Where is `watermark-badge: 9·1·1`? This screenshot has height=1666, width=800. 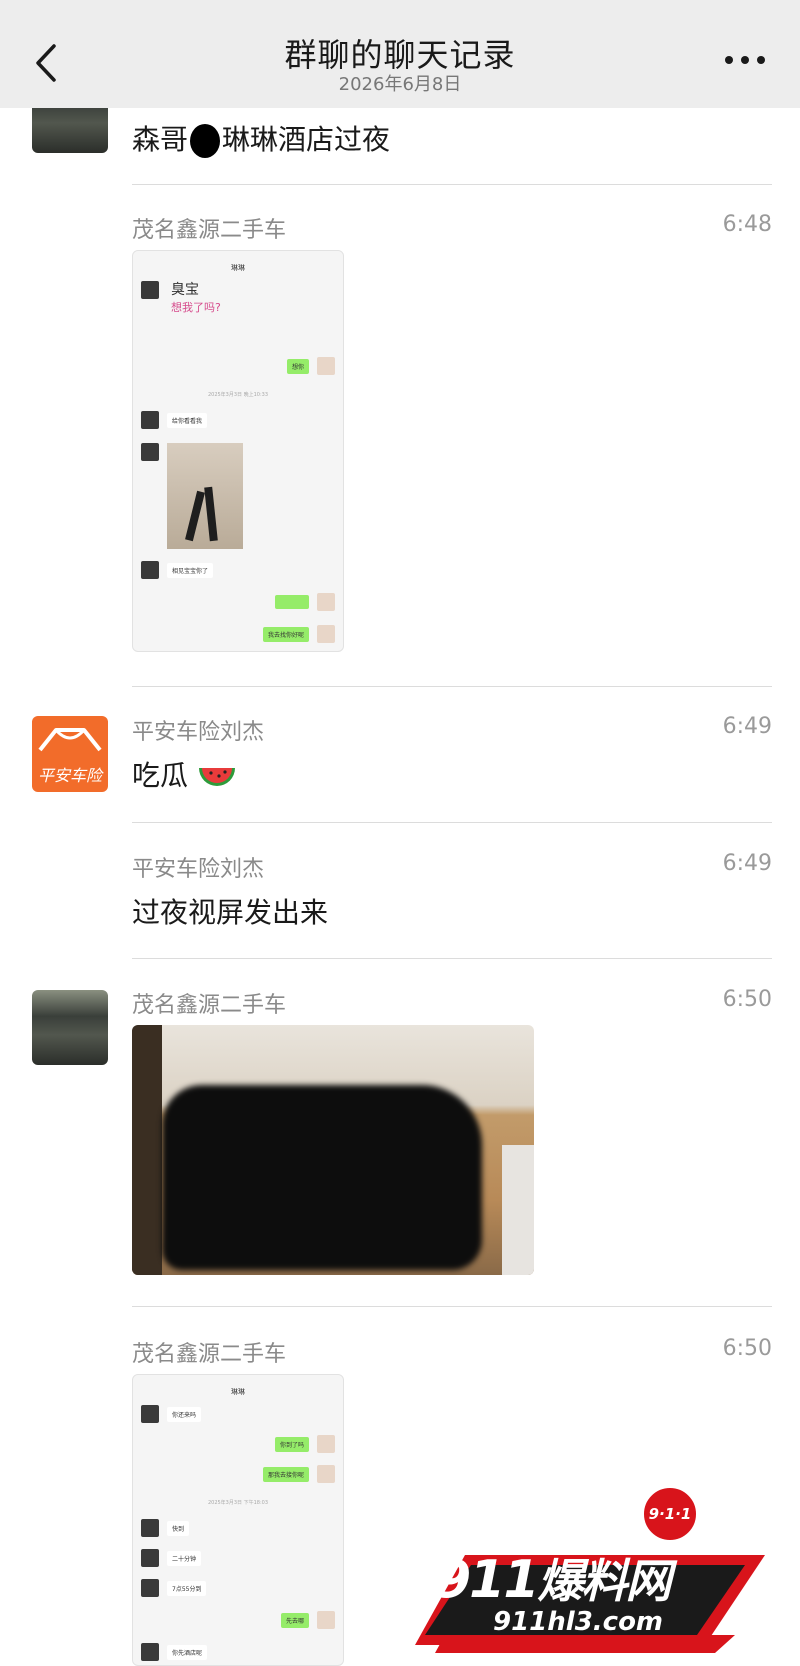 watermark-badge: 9·1·1 is located at coordinates (670, 1514).